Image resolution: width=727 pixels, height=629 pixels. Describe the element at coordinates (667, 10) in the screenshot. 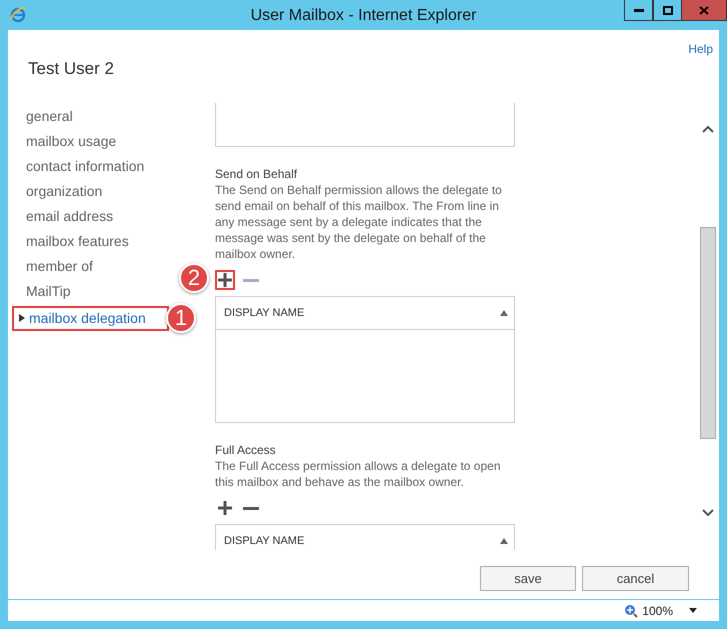

I see `maximize-icon` at that location.